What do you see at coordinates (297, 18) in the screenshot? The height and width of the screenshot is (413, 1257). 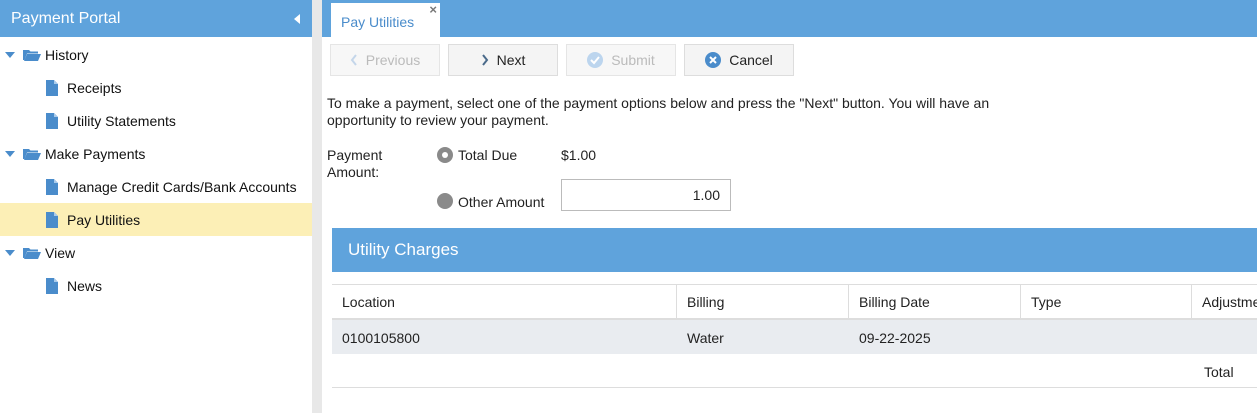 I see `collapse-sidebar-icon` at bounding box center [297, 18].